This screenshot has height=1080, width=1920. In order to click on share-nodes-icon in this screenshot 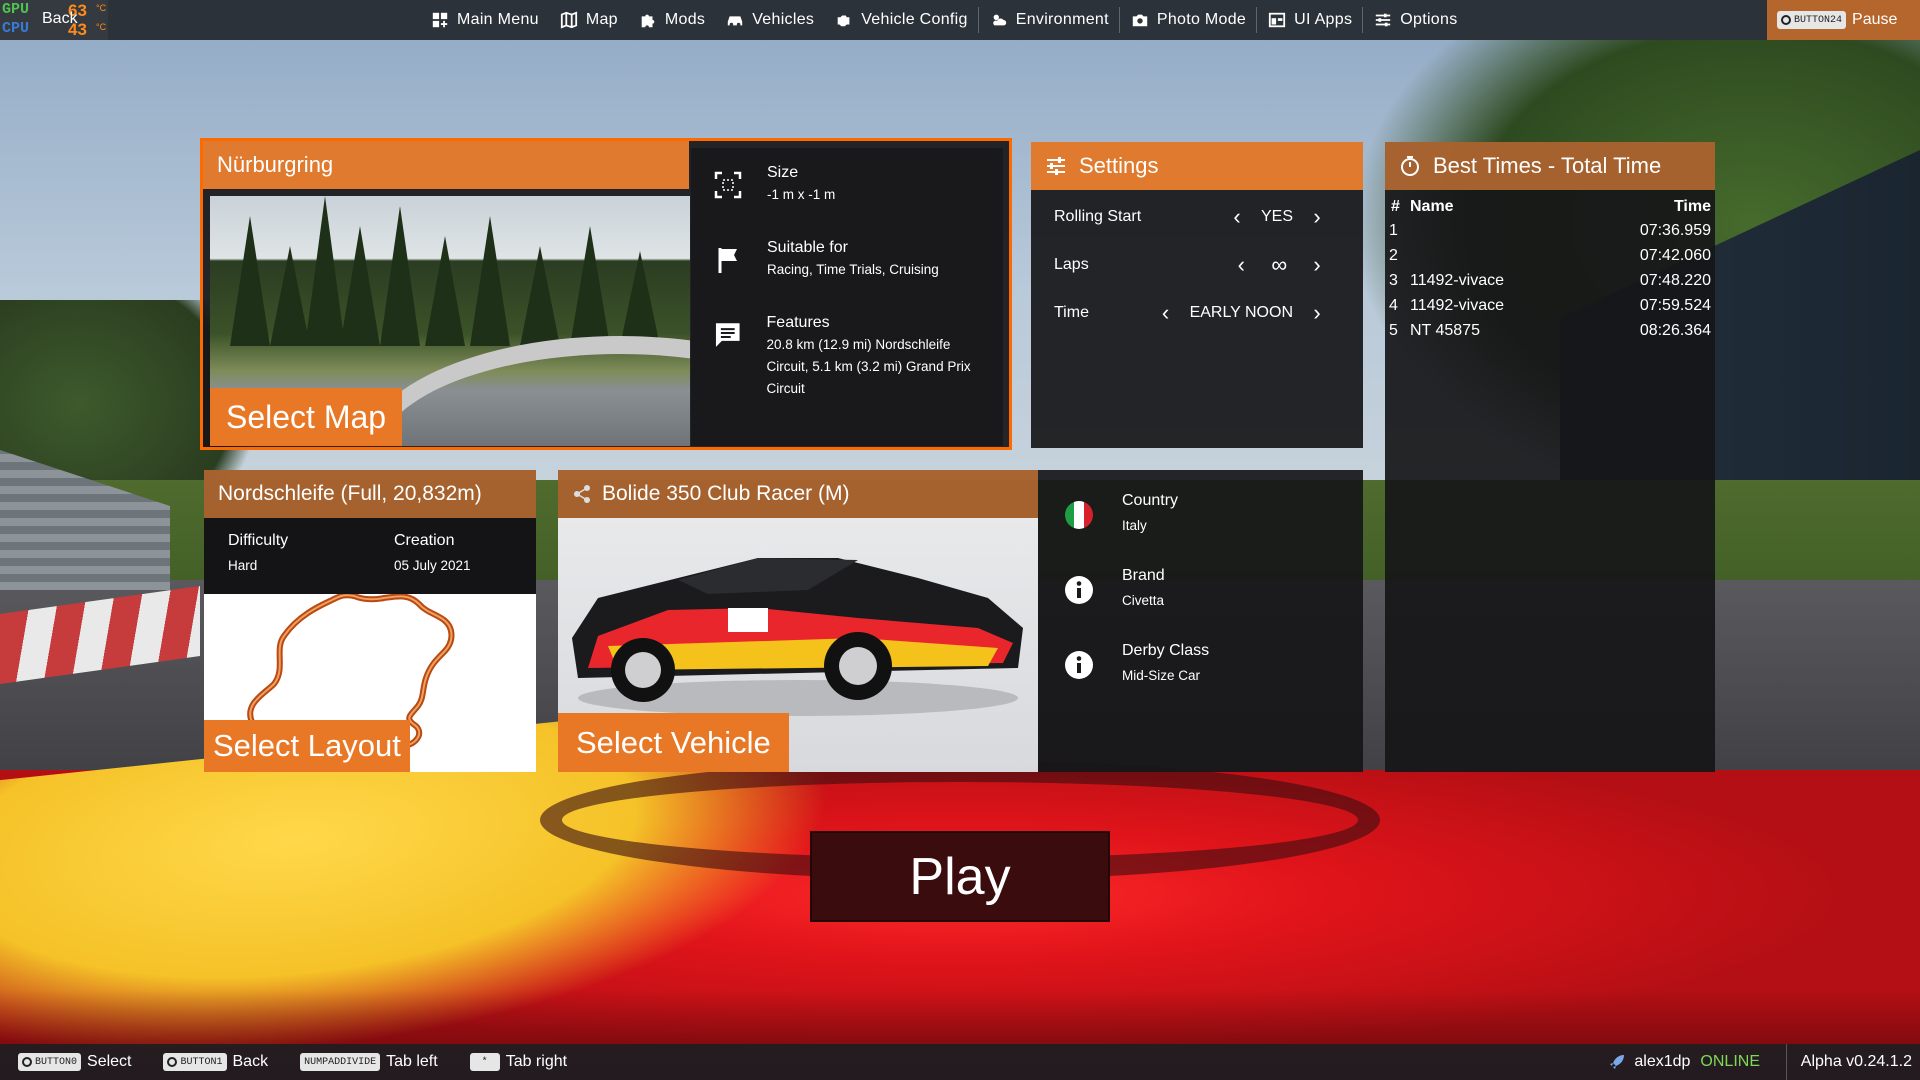, I will do `click(582, 494)`.